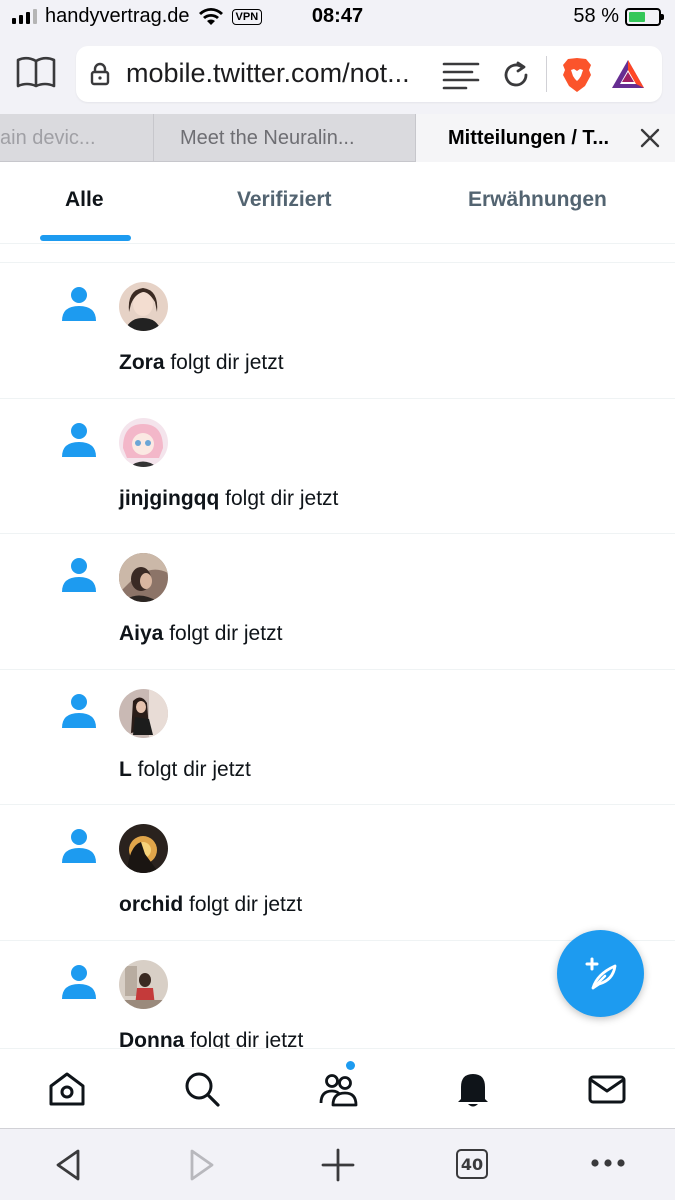 Image resolution: width=675 pixels, height=1200 pixels. What do you see at coordinates (537, 200) in the screenshot?
I see `tab-erwaehnungen: Erwähnungen` at bounding box center [537, 200].